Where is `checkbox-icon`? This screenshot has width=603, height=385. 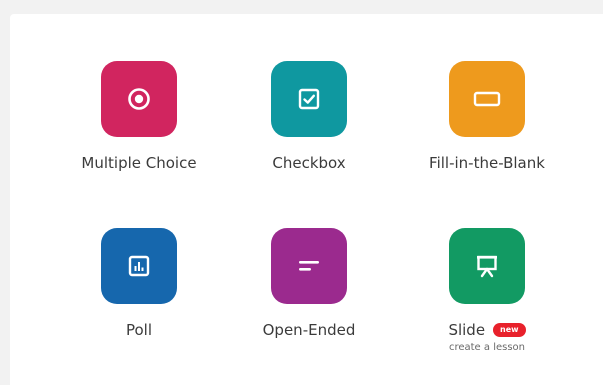
checkbox-icon is located at coordinates (309, 99).